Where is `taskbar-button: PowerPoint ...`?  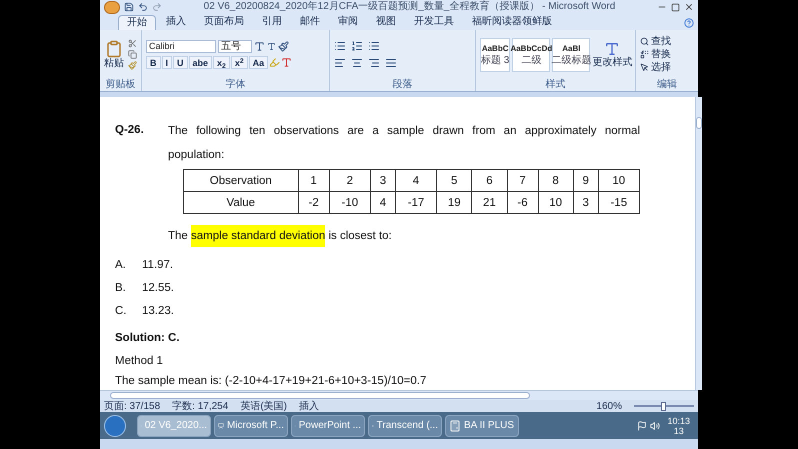 taskbar-button: PowerPoint ... is located at coordinates (328, 425).